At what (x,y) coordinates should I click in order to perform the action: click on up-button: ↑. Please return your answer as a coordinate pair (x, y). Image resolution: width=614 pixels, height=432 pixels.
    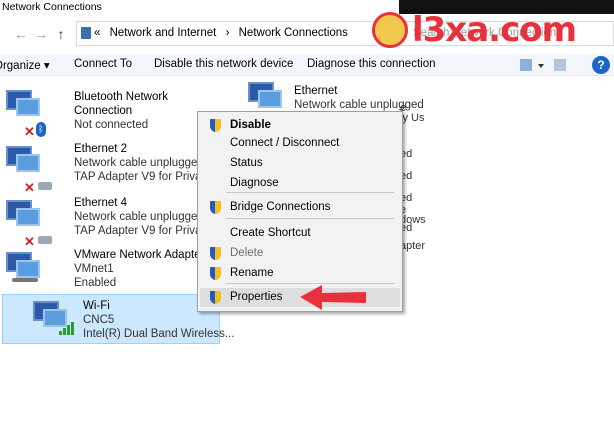
    Looking at the image, I should click on (61, 34).